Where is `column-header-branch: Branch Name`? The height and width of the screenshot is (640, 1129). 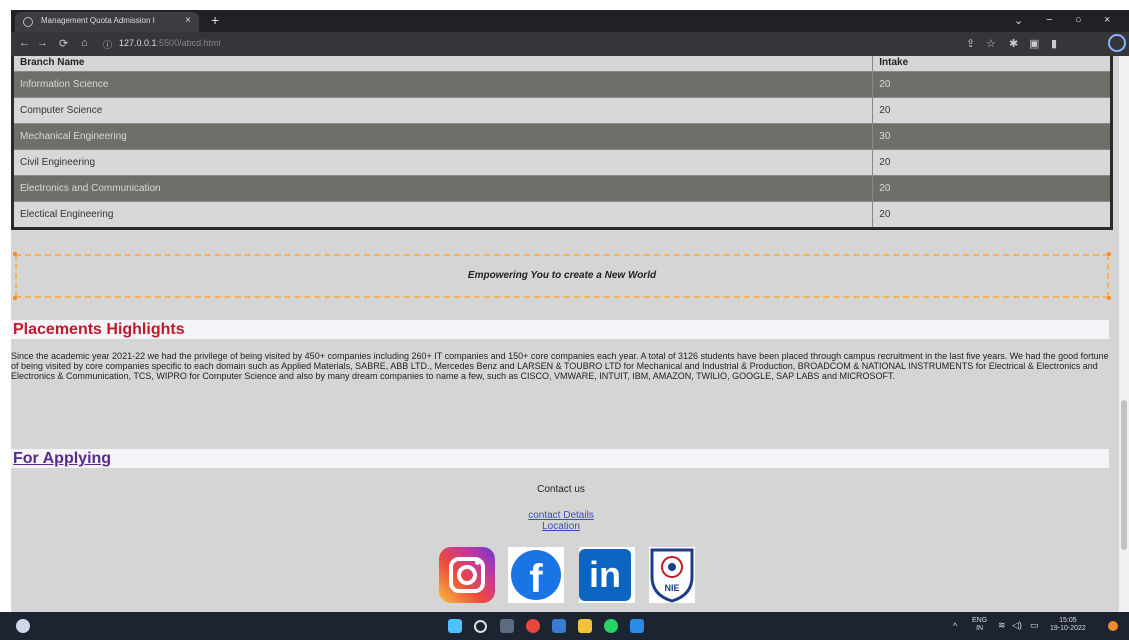
column-header-branch: Branch Name is located at coordinates (442, 64).